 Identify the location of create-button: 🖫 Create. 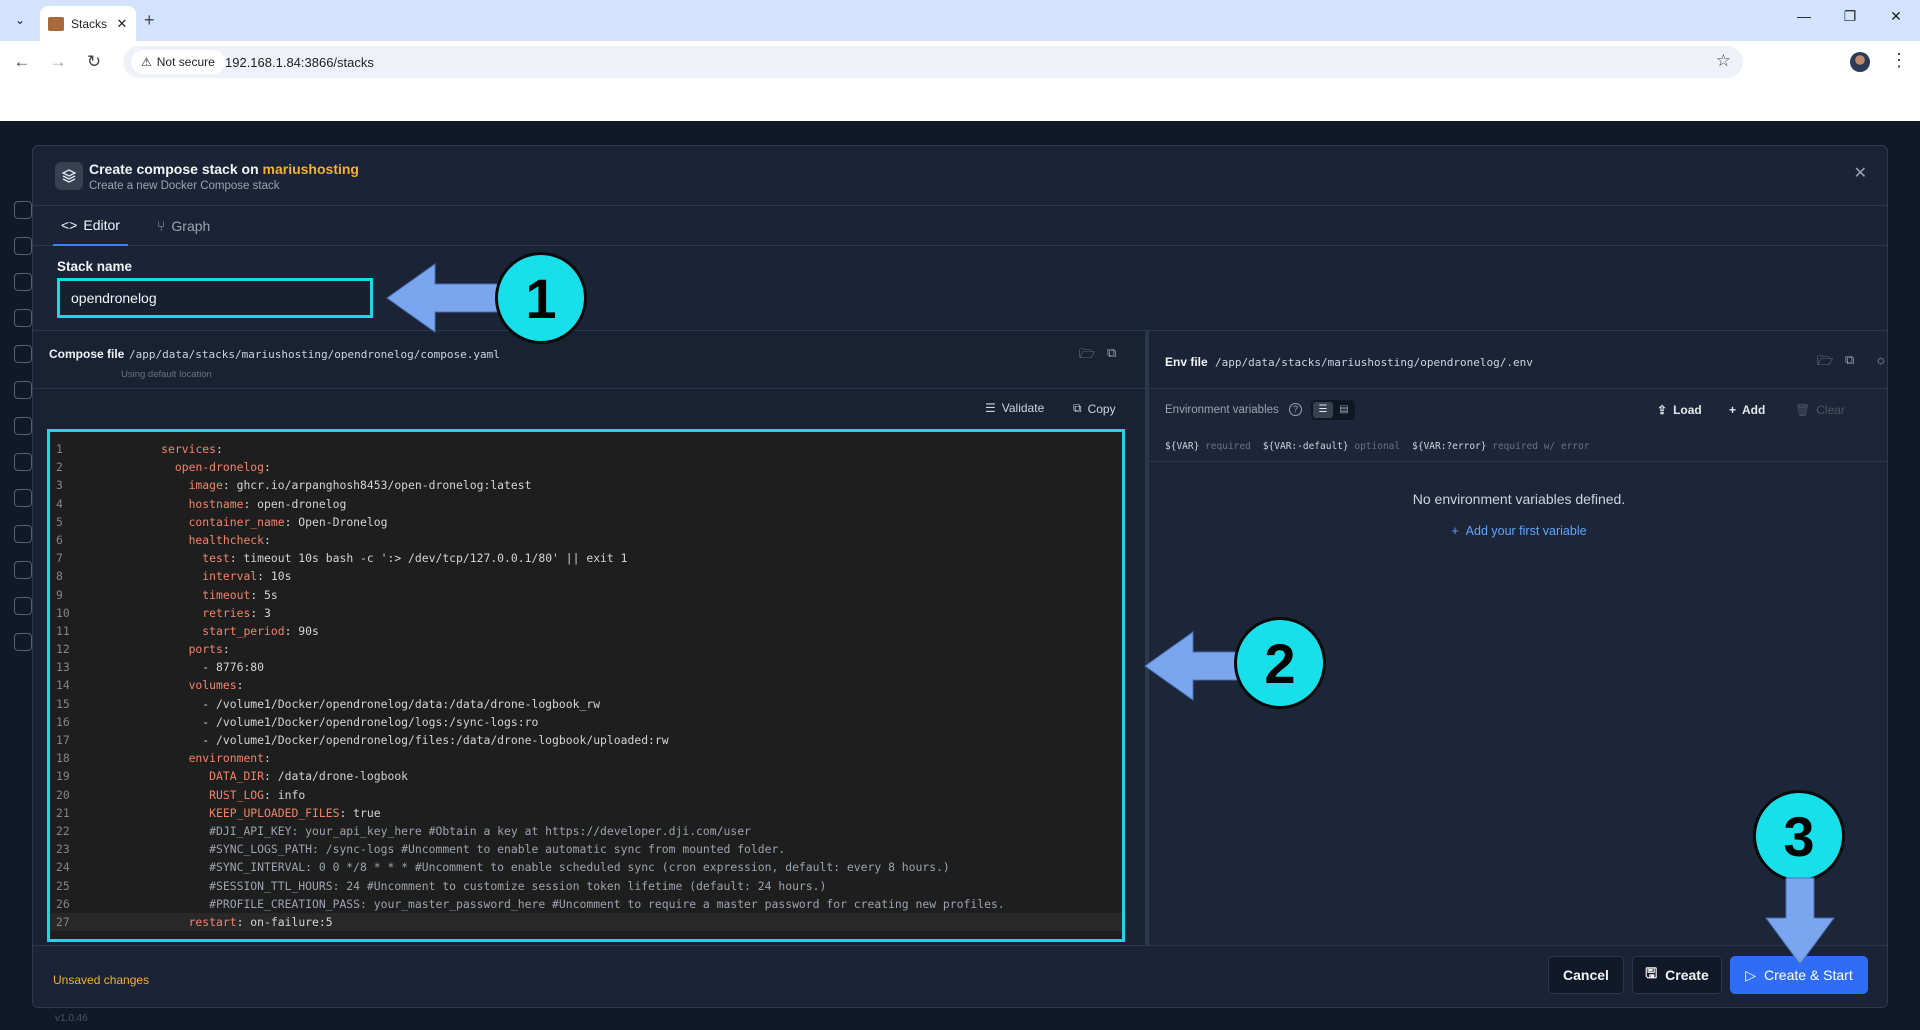
(1677, 975).